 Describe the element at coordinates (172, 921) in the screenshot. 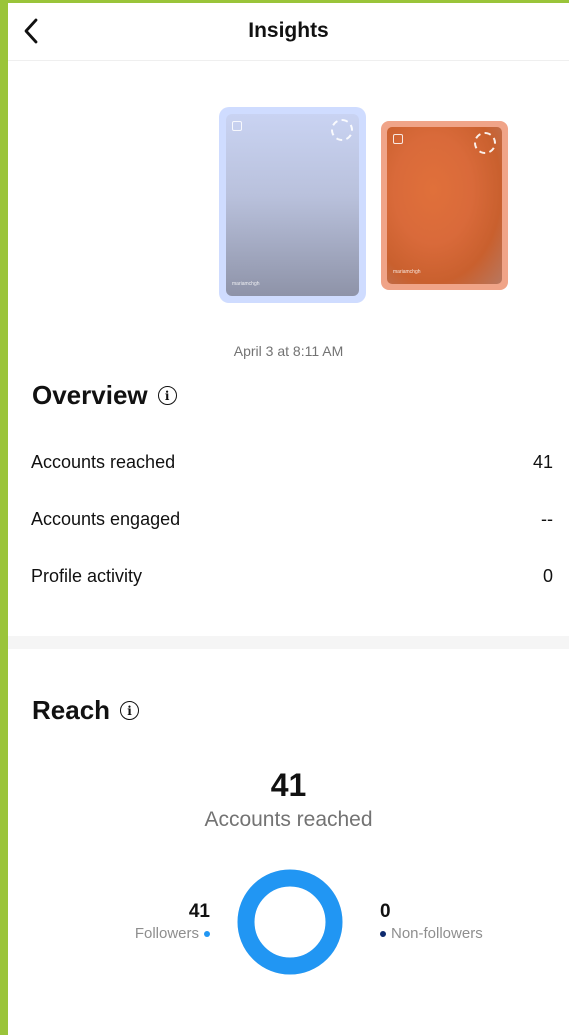

I see `followers-stat: 41 Followers` at that location.